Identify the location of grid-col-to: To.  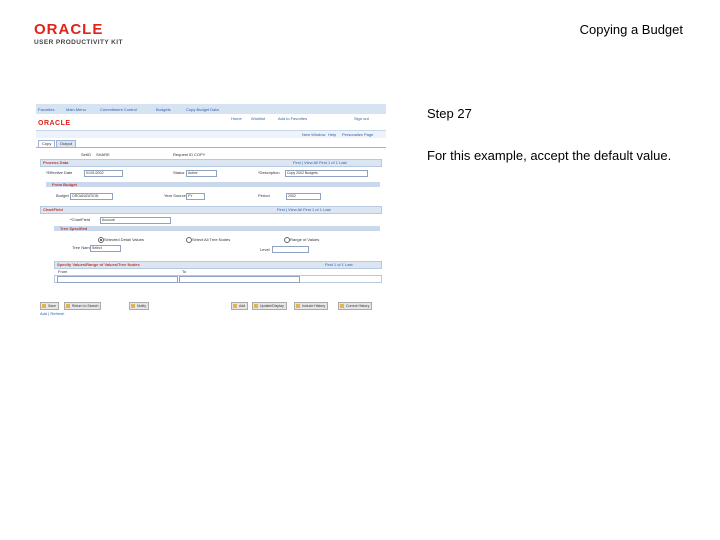
(184, 271).